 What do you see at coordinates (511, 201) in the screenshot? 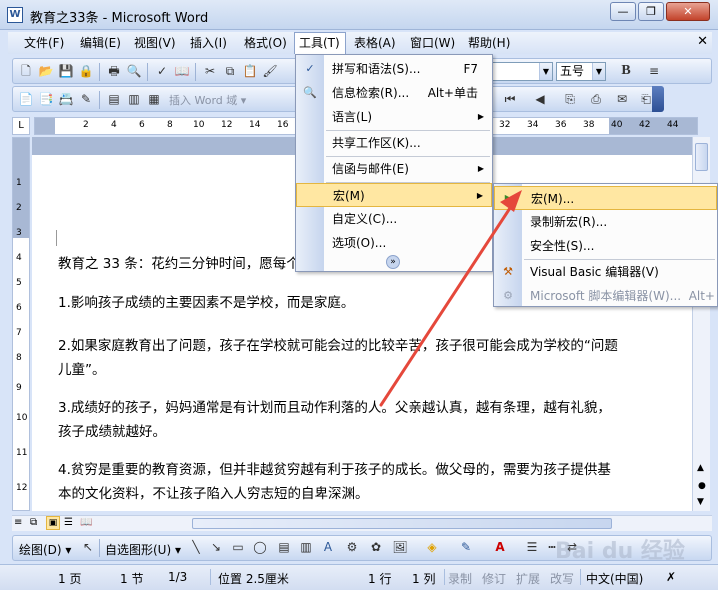
I see `arrow-head-icon` at bounding box center [511, 201].